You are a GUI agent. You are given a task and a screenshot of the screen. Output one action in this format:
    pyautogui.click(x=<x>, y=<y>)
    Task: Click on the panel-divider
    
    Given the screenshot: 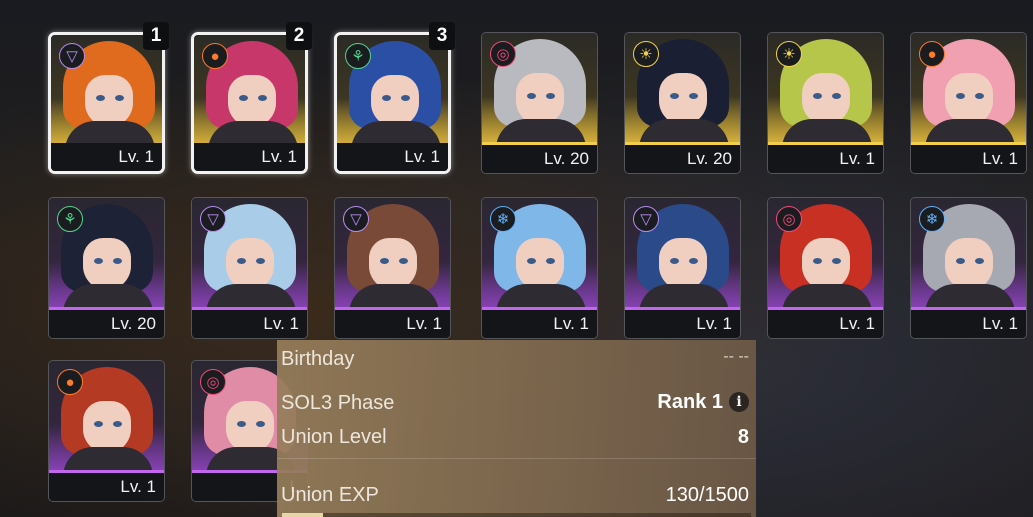 What is the action you would take?
    pyautogui.click(x=516, y=458)
    